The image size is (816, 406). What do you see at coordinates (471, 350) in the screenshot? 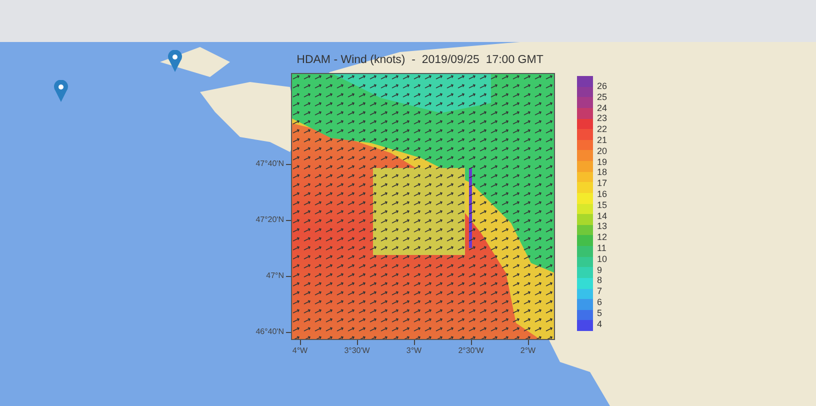
I see `axis-tick-label: 2°30'W` at bounding box center [471, 350].